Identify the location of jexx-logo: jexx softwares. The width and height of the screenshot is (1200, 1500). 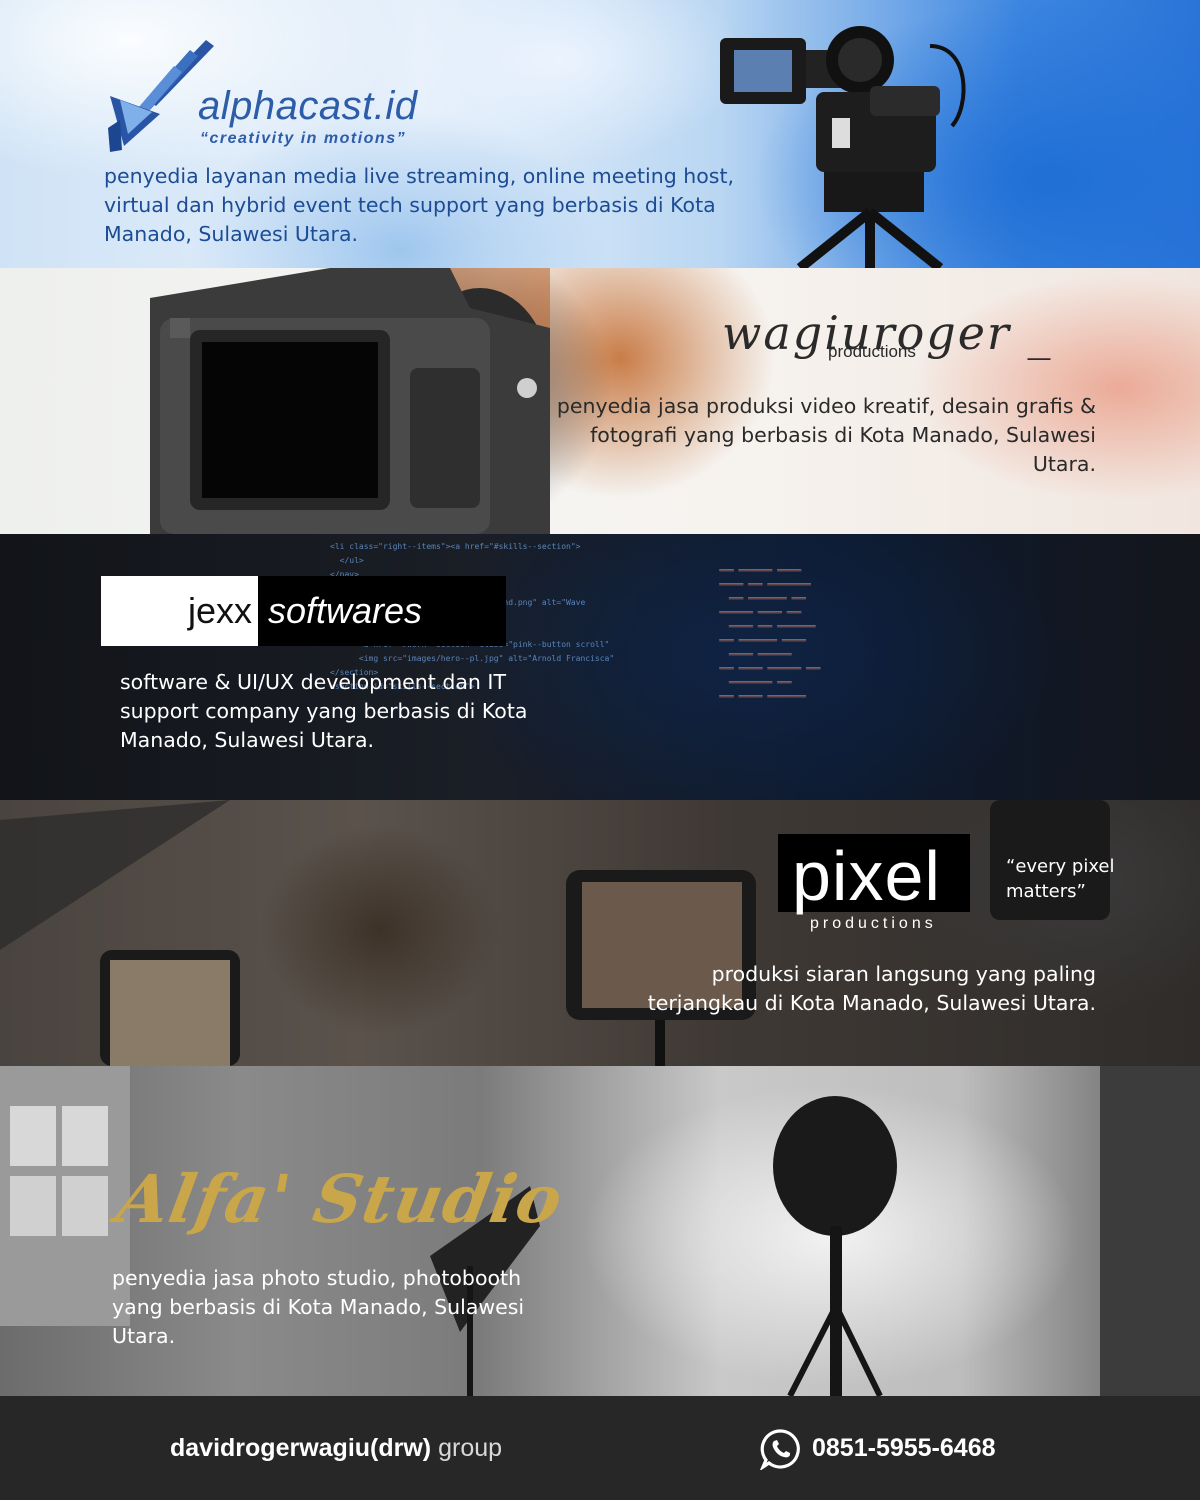
(303, 611).